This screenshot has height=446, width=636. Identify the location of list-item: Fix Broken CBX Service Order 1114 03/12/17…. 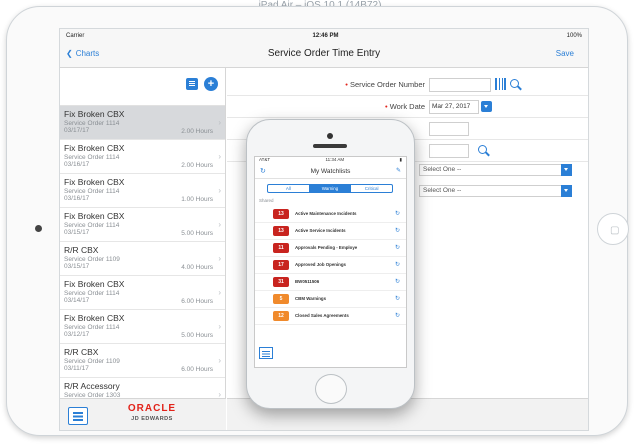
(142, 327).